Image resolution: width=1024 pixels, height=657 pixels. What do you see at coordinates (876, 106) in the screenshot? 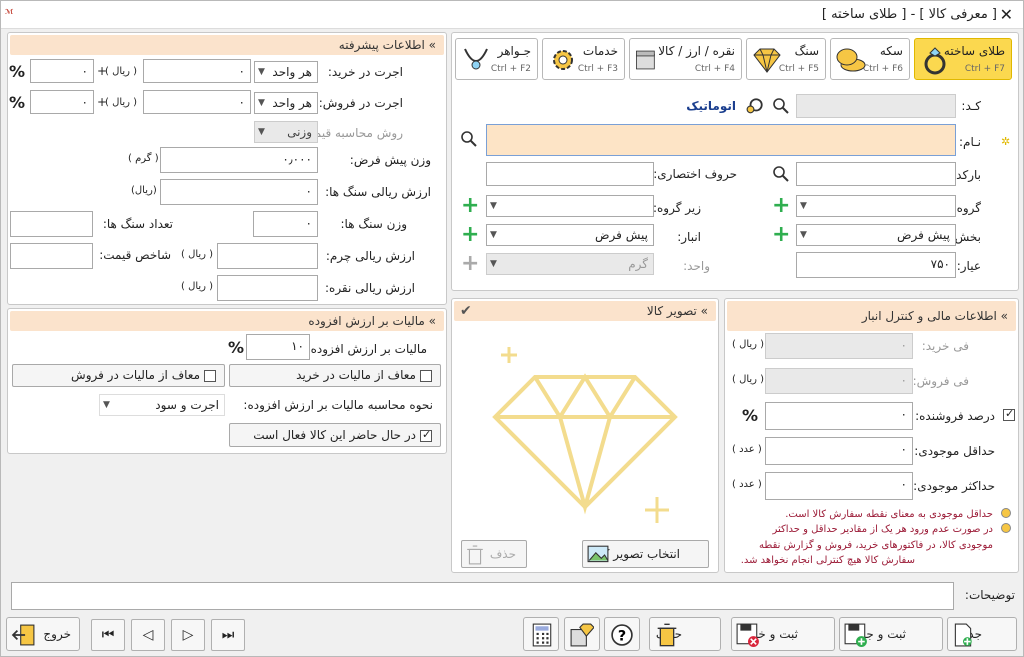
I see `code-input` at bounding box center [876, 106].